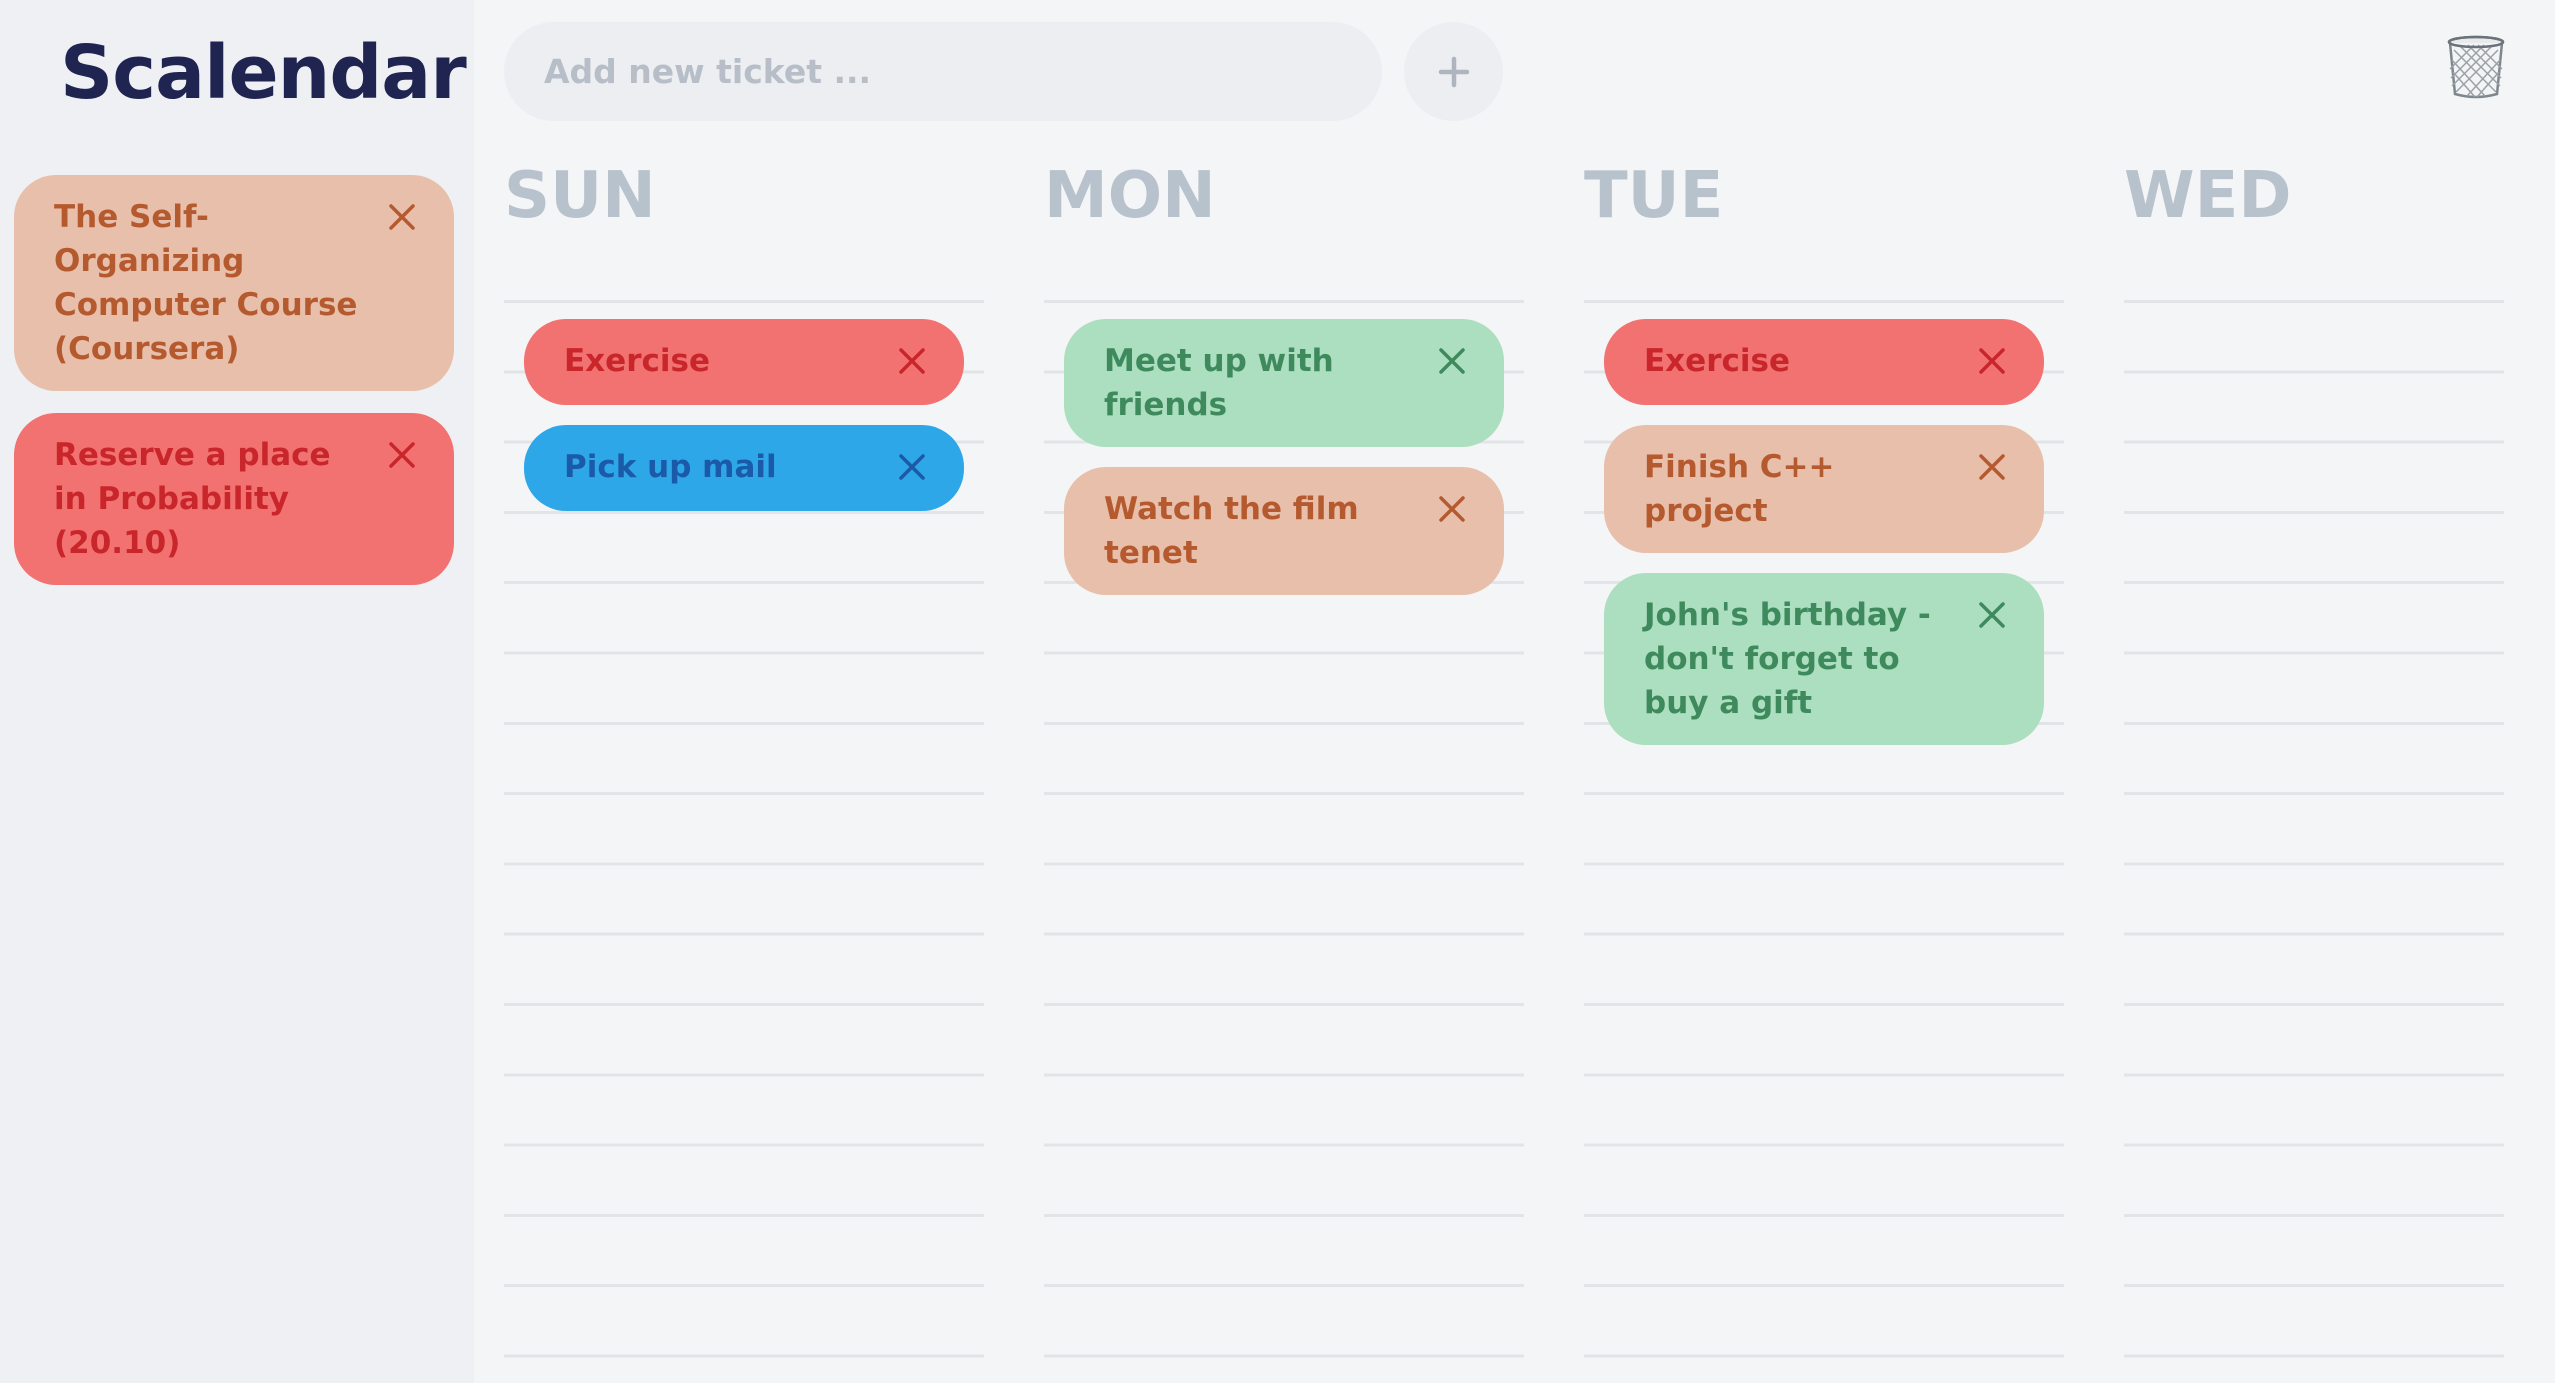 Image resolution: width=2555 pixels, height=1383 pixels. I want to click on calendar-ticket: Watch the film tenet, so click(1284, 531).